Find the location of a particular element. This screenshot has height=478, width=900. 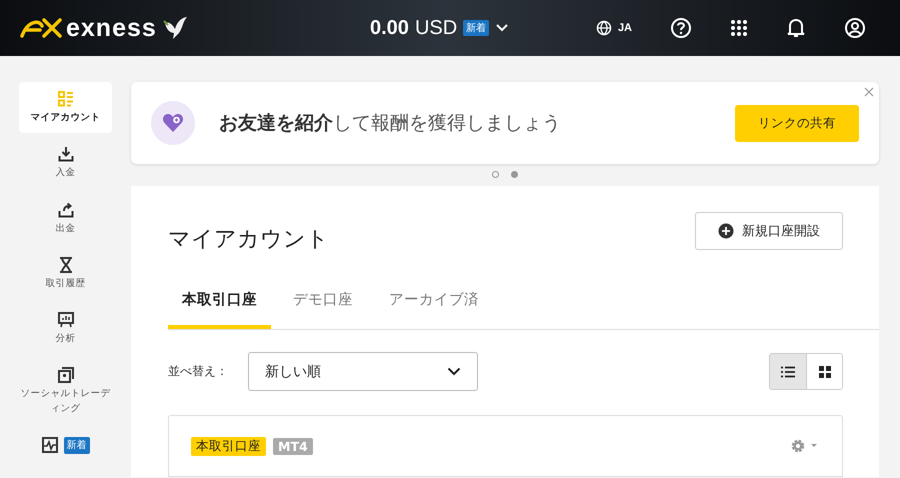

user-icon is located at coordinates (855, 28).